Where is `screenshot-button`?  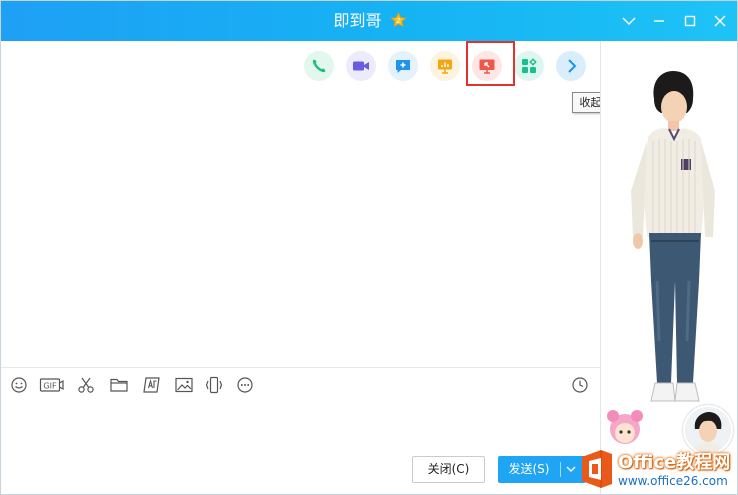 screenshot-button is located at coordinates (86, 385).